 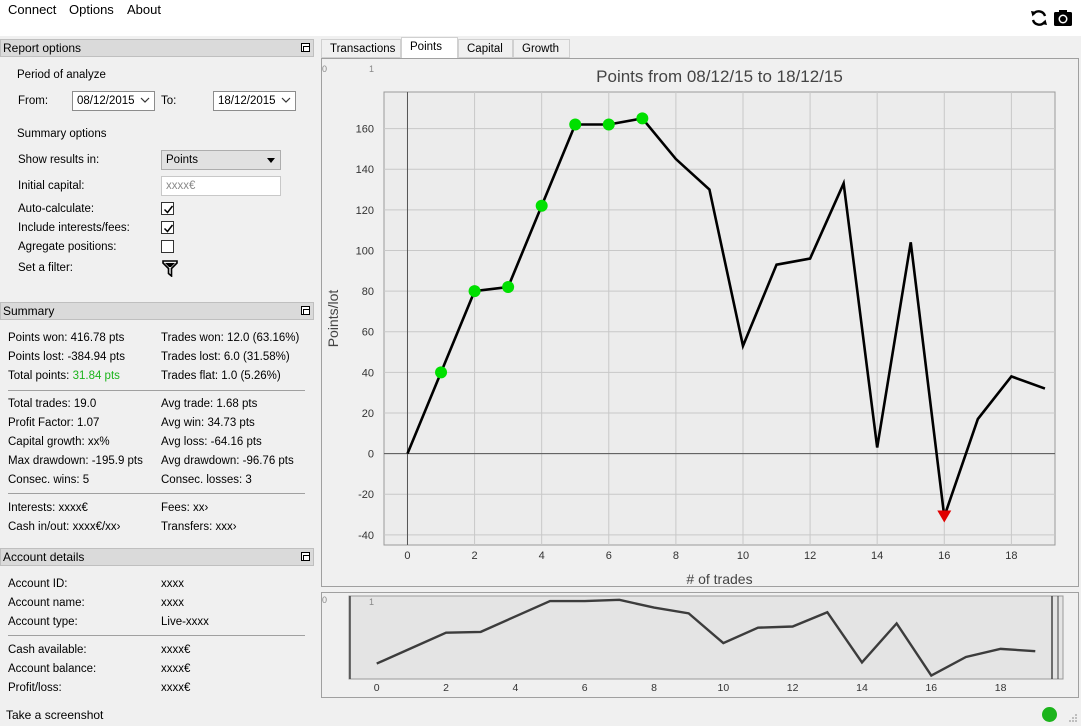 I want to click on aggregate-label: Agregate positions:, so click(x=67, y=247).